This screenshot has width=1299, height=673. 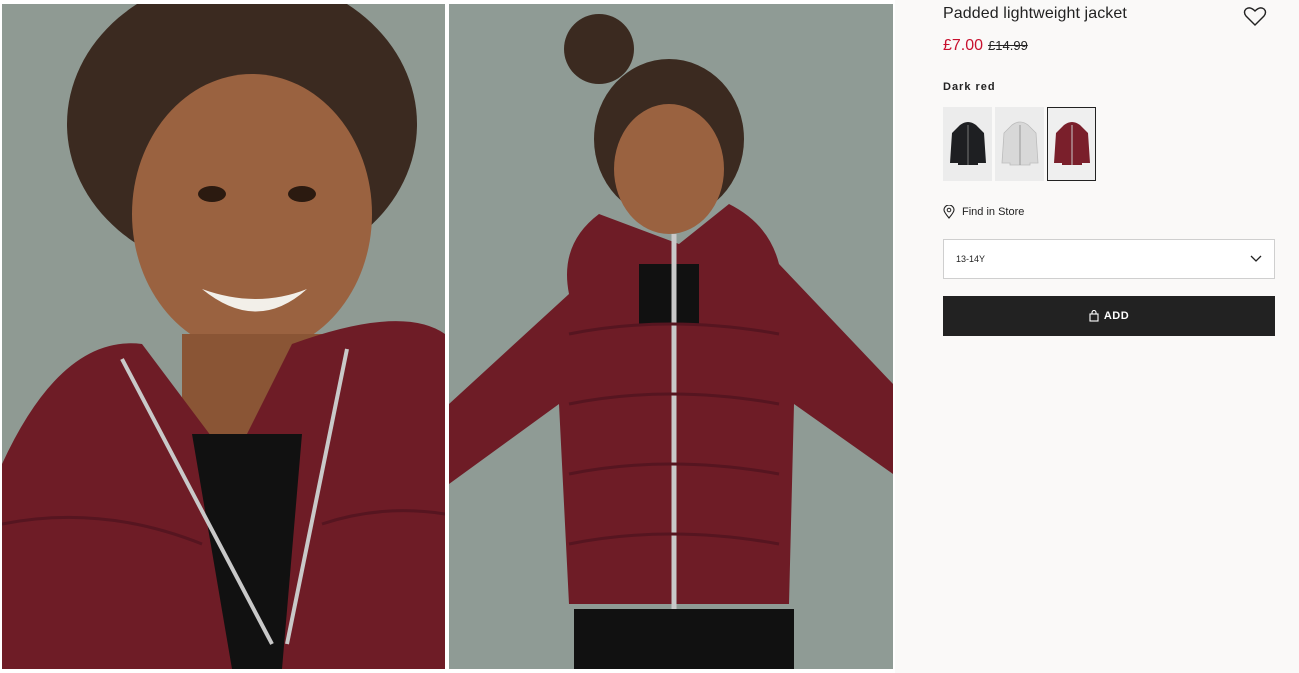 I want to click on location-pin-icon, so click(x=949, y=212).